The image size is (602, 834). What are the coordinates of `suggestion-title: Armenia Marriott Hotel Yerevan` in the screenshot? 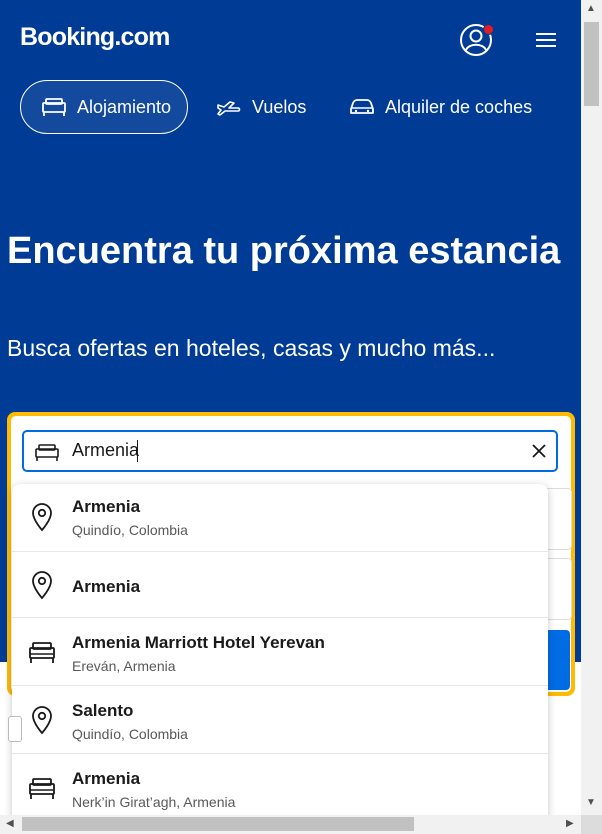 It's located at (198, 642).